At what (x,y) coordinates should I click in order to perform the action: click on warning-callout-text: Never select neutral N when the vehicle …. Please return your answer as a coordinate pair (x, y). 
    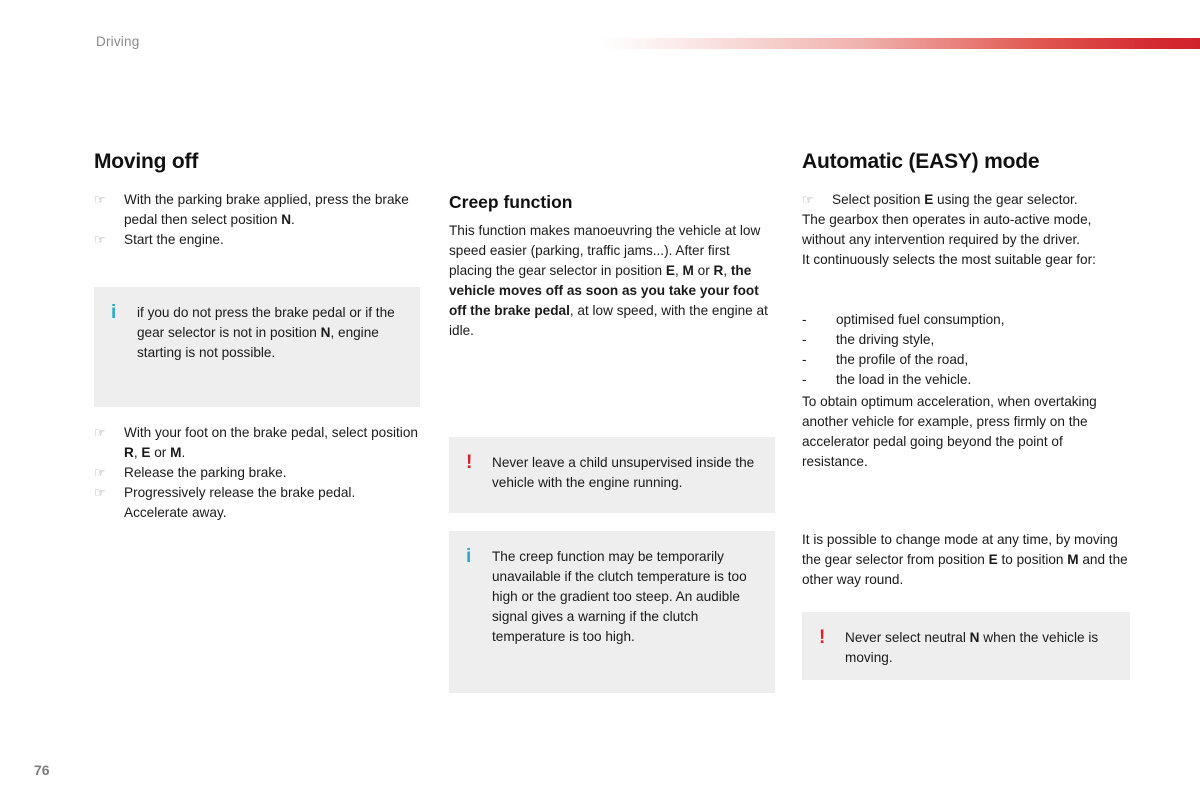
    Looking at the image, I should click on (972, 647).